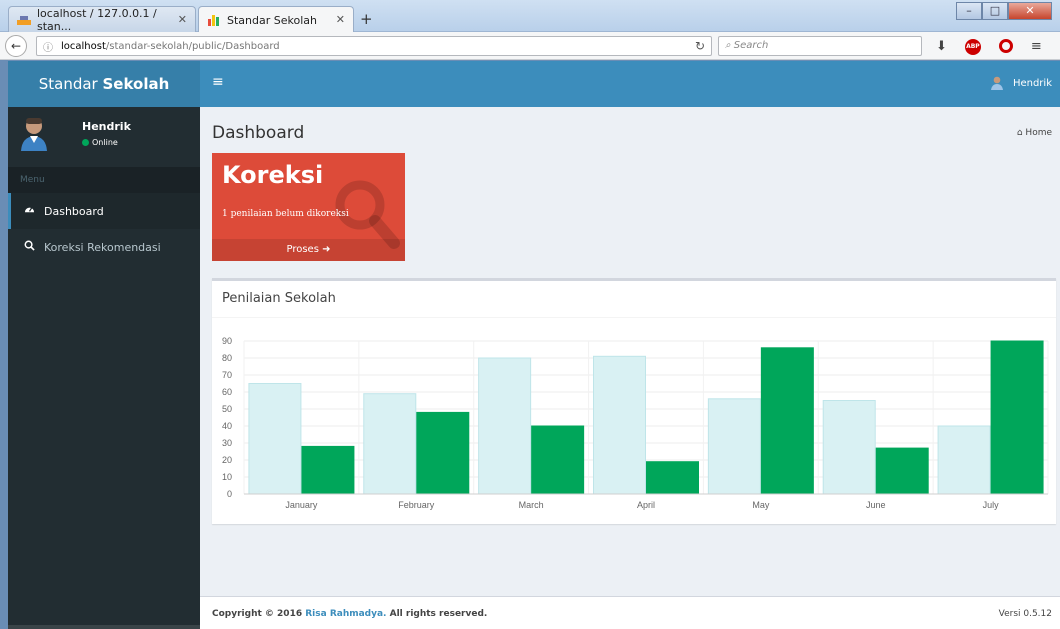 The image size is (1060, 629). I want to click on x-tick-label: March, so click(531, 505).